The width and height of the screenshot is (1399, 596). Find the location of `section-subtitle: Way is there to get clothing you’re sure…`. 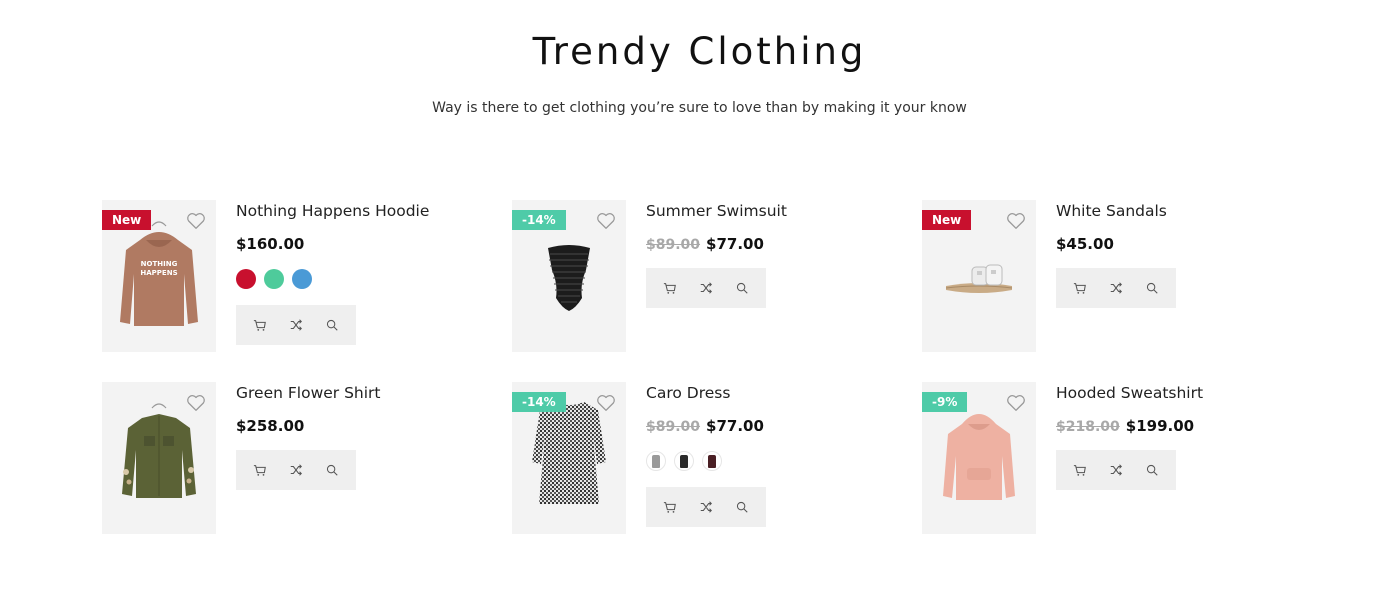

section-subtitle: Way is there to get clothing you’re sure… is located at coordinates (699, 108).